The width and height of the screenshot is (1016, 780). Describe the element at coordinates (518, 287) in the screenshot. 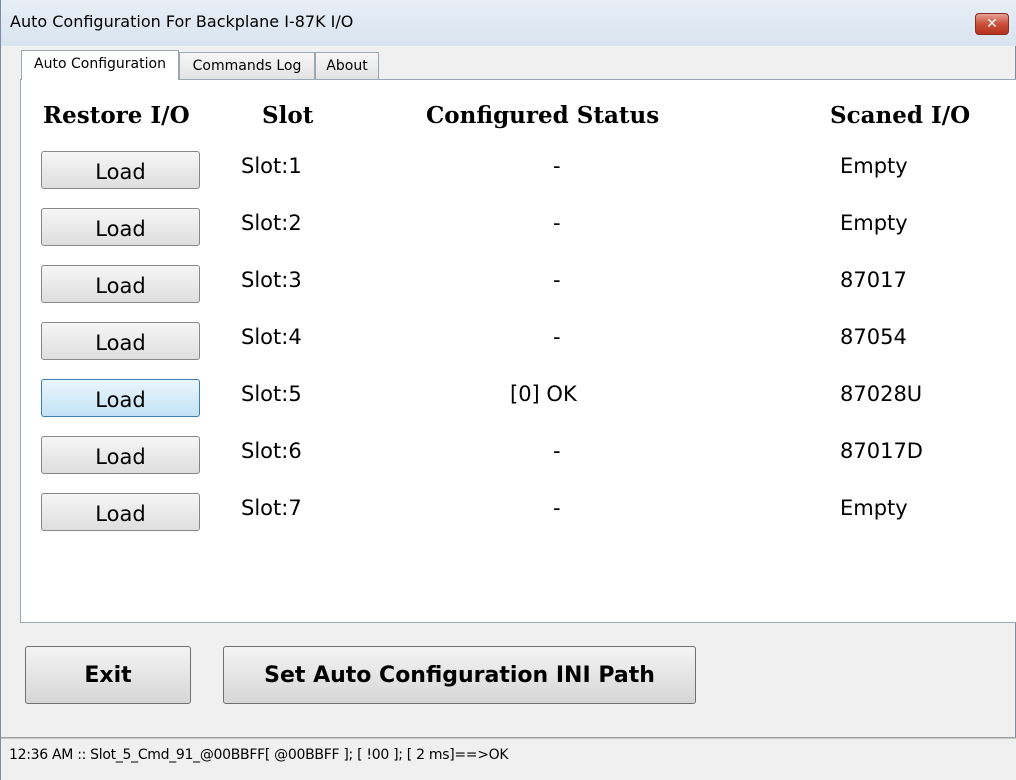

I see `slot-row-3: Load Slot:3 - 87017` at that location.